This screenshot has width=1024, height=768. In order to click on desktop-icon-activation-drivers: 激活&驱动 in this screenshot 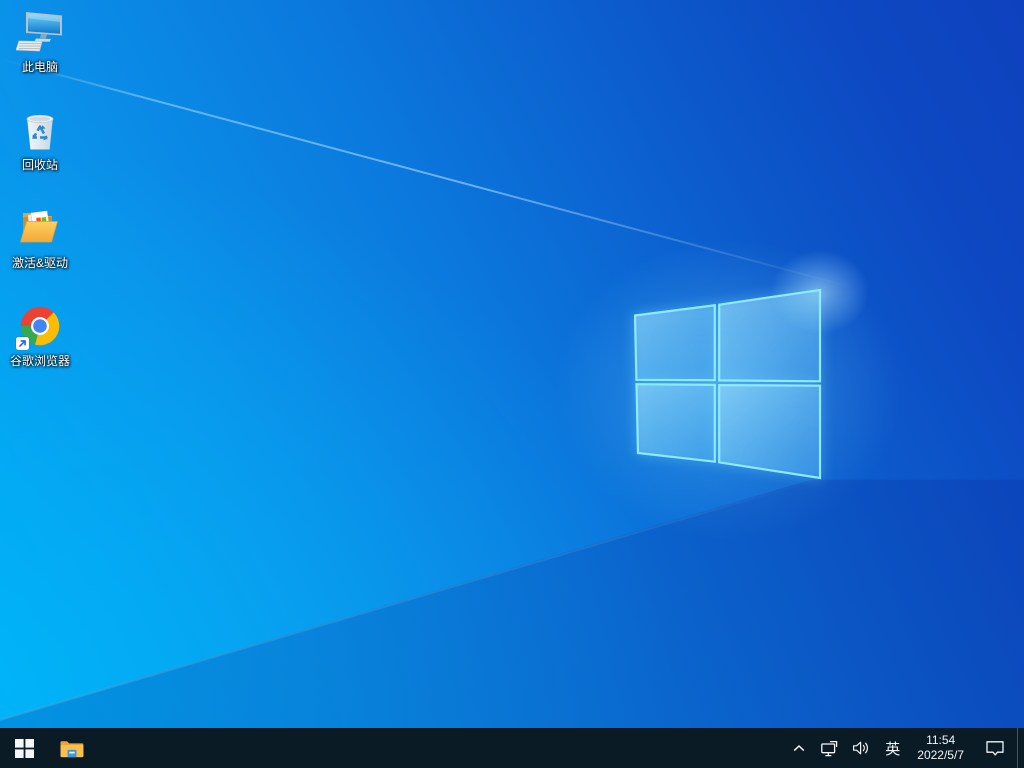, I will do `click(40, 248)`.